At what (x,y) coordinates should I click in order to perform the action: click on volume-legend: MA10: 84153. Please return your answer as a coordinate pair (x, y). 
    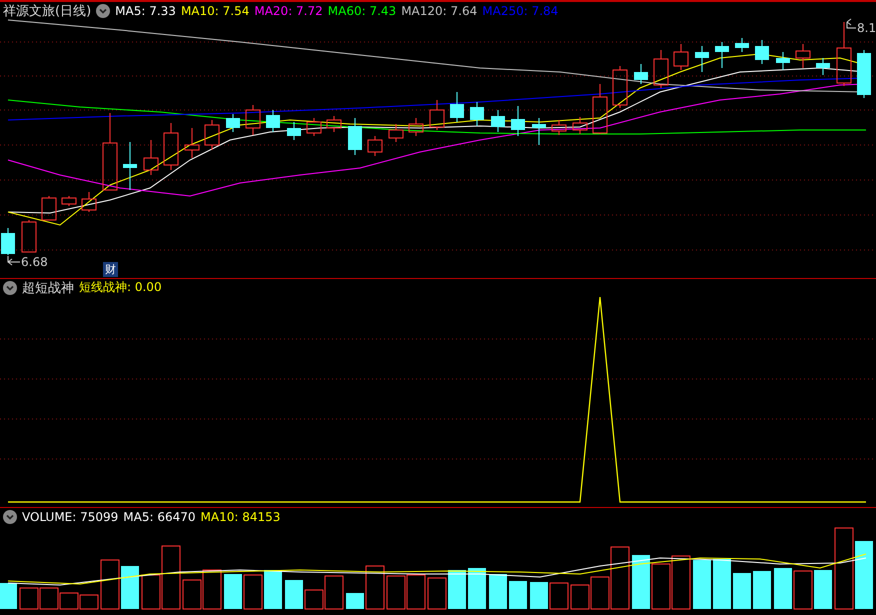
    Looking at the image, I should click on (240, 517).